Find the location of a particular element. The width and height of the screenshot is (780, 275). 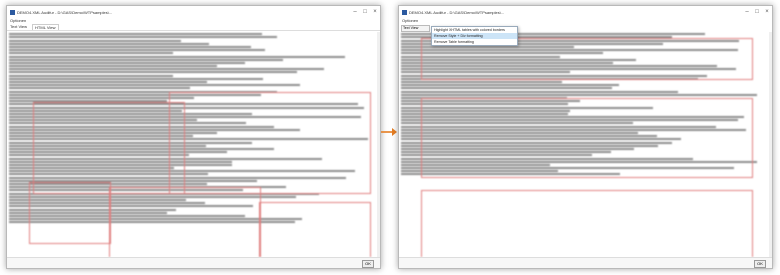

view-selector: Text View is located at coordinates (415, 28).